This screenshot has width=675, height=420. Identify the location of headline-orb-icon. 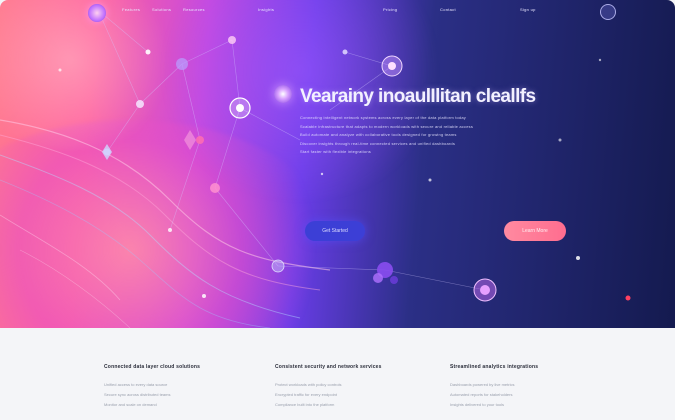
(283, 94).